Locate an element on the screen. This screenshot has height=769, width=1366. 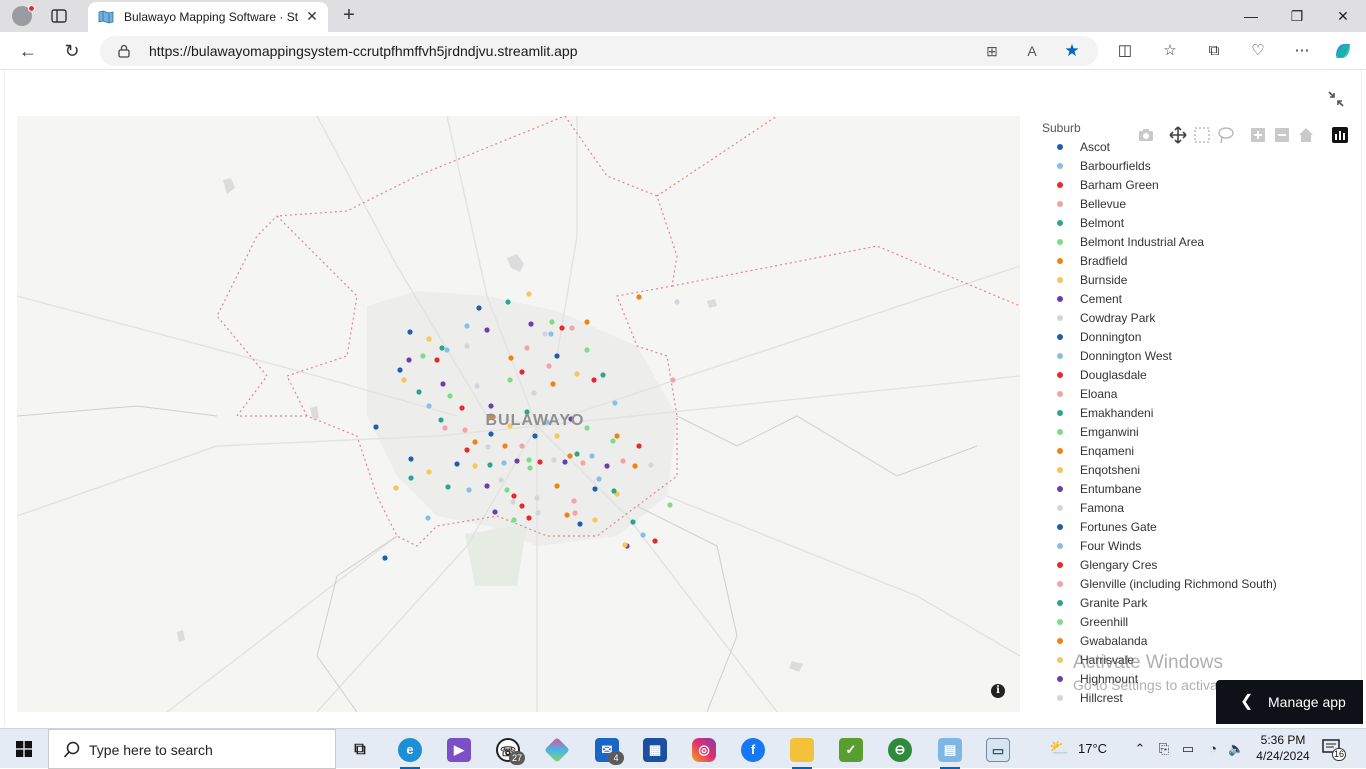
split-screen-icon: ◫ is located at coordinates (1125, 51).